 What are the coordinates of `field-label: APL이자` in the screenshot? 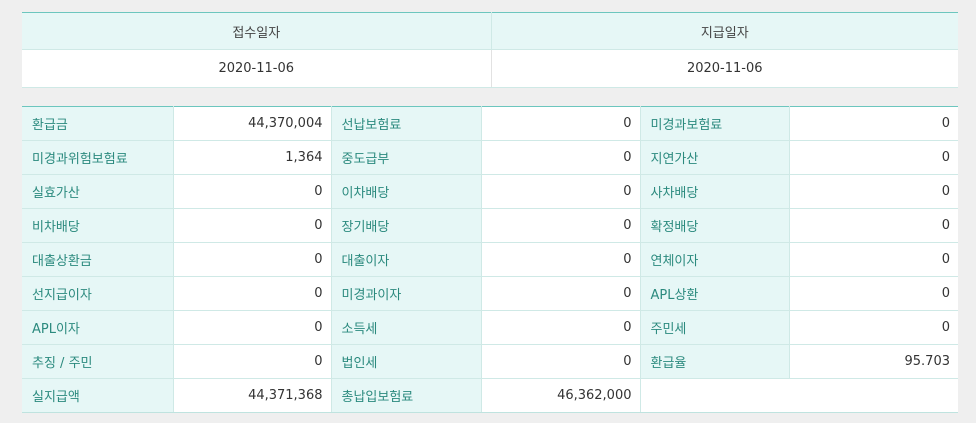 It's located at (98, 327).